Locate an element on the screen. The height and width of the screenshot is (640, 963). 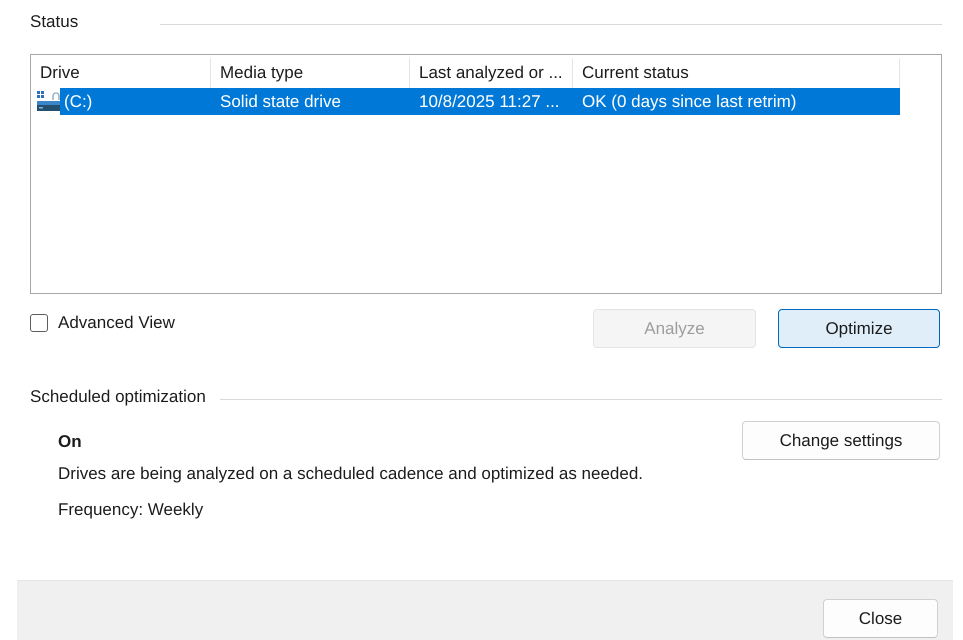
table-cell-text: OK (0 days since last retrim) is located at coordinates (689, 102).